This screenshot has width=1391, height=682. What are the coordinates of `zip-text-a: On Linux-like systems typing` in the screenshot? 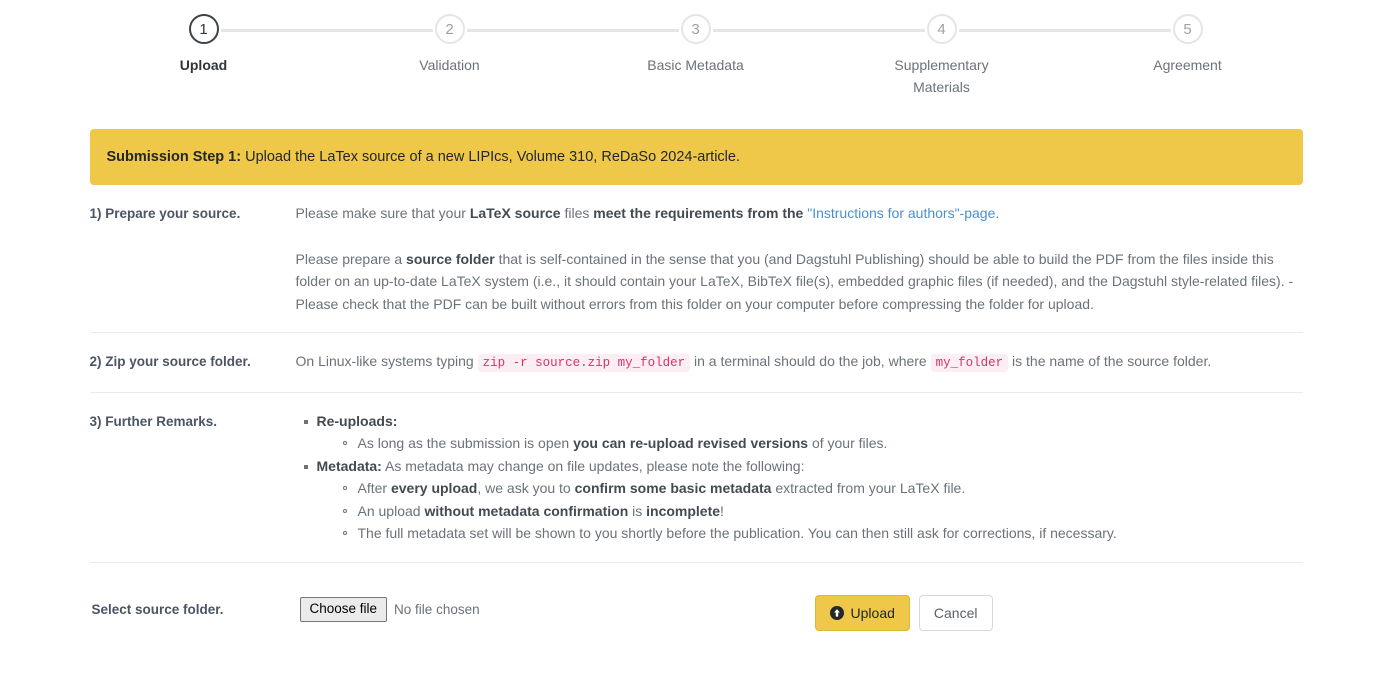 It's located at (386, 361).